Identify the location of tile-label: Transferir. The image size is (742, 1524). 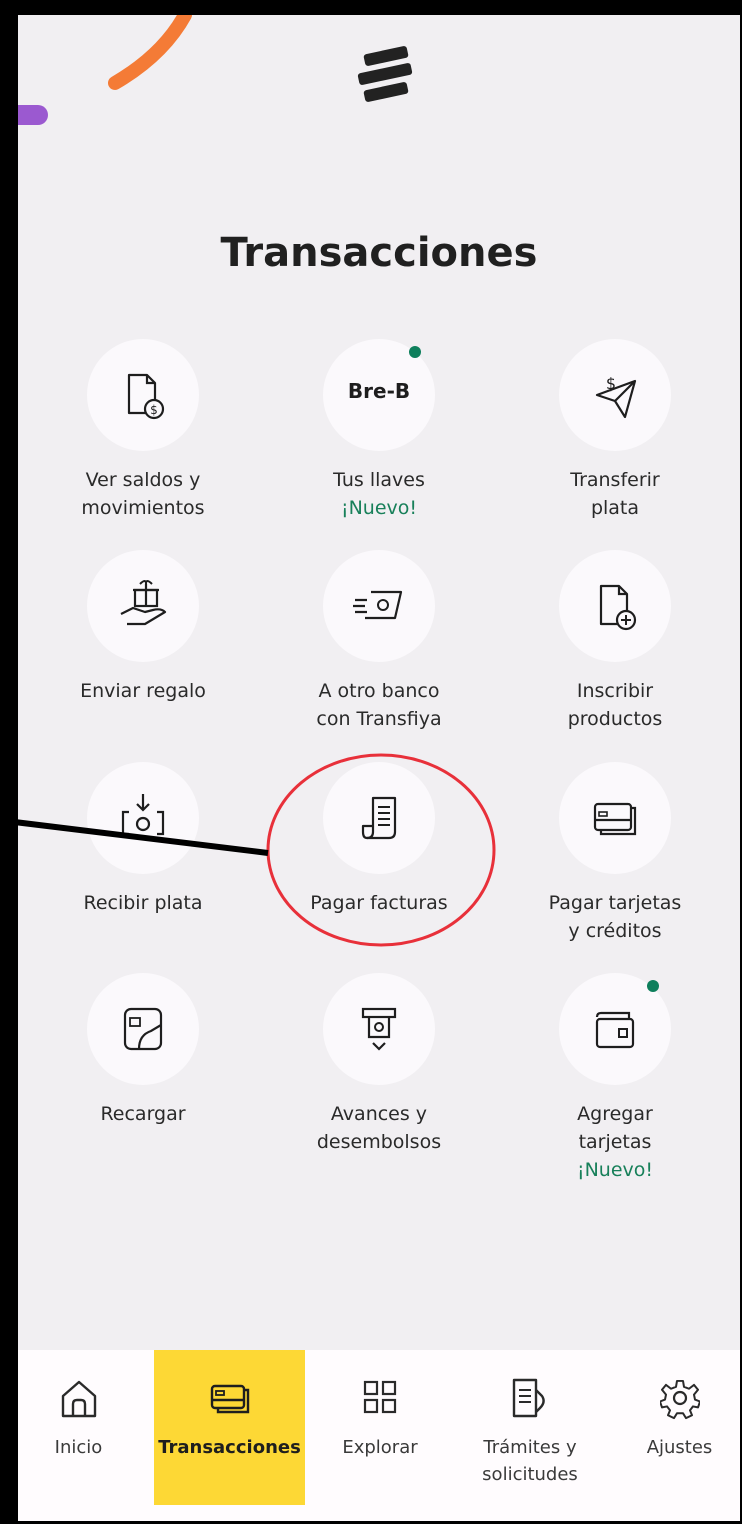
(615, 480).